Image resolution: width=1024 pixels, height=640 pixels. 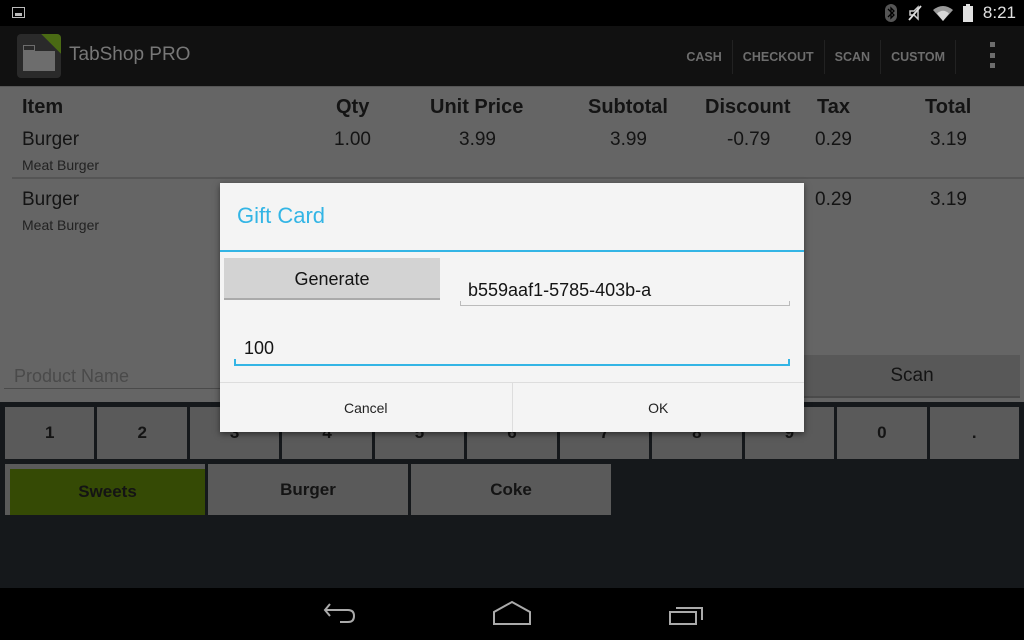 What do you see at coordinates (779, 57) in the screenshot?
I see `checkout-action: CHECKOUT` at bounding box center [779, 57].